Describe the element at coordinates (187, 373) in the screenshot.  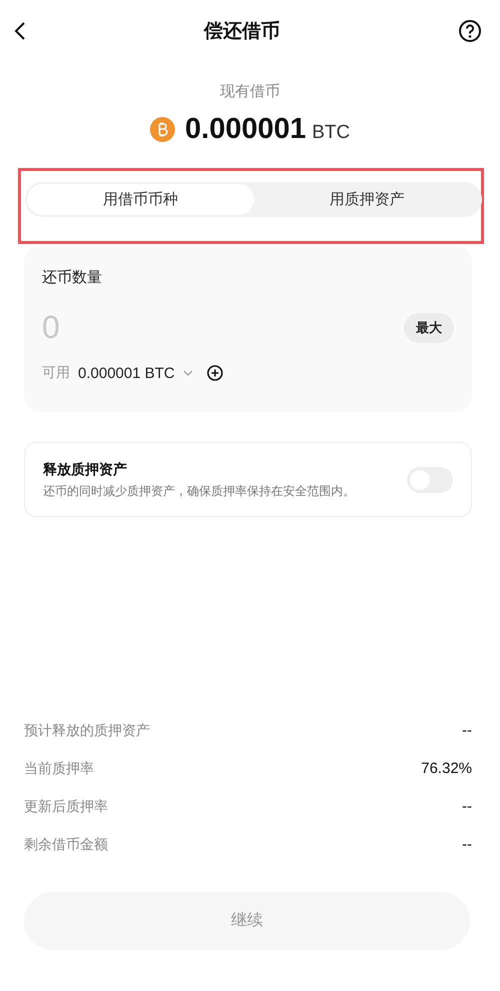
I see `chevron-down-icon` at that location.